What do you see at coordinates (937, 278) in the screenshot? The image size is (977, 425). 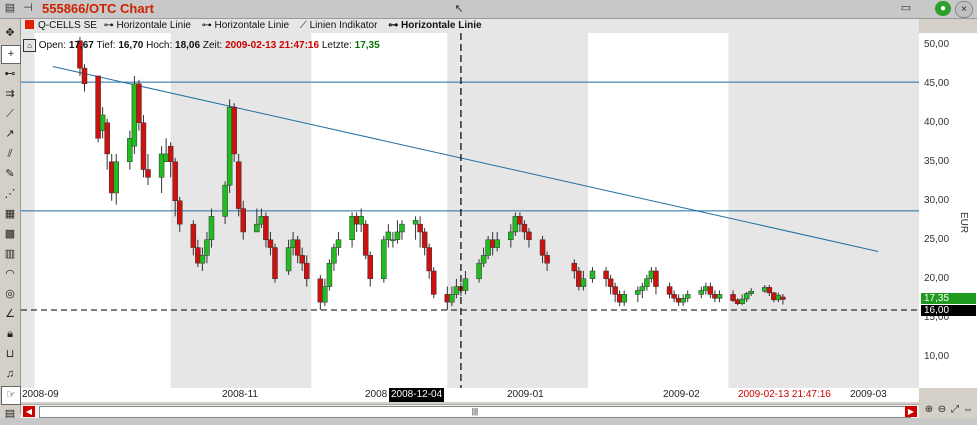 I see `y-tick-label: 20,00` at bounding box center [937, 278].